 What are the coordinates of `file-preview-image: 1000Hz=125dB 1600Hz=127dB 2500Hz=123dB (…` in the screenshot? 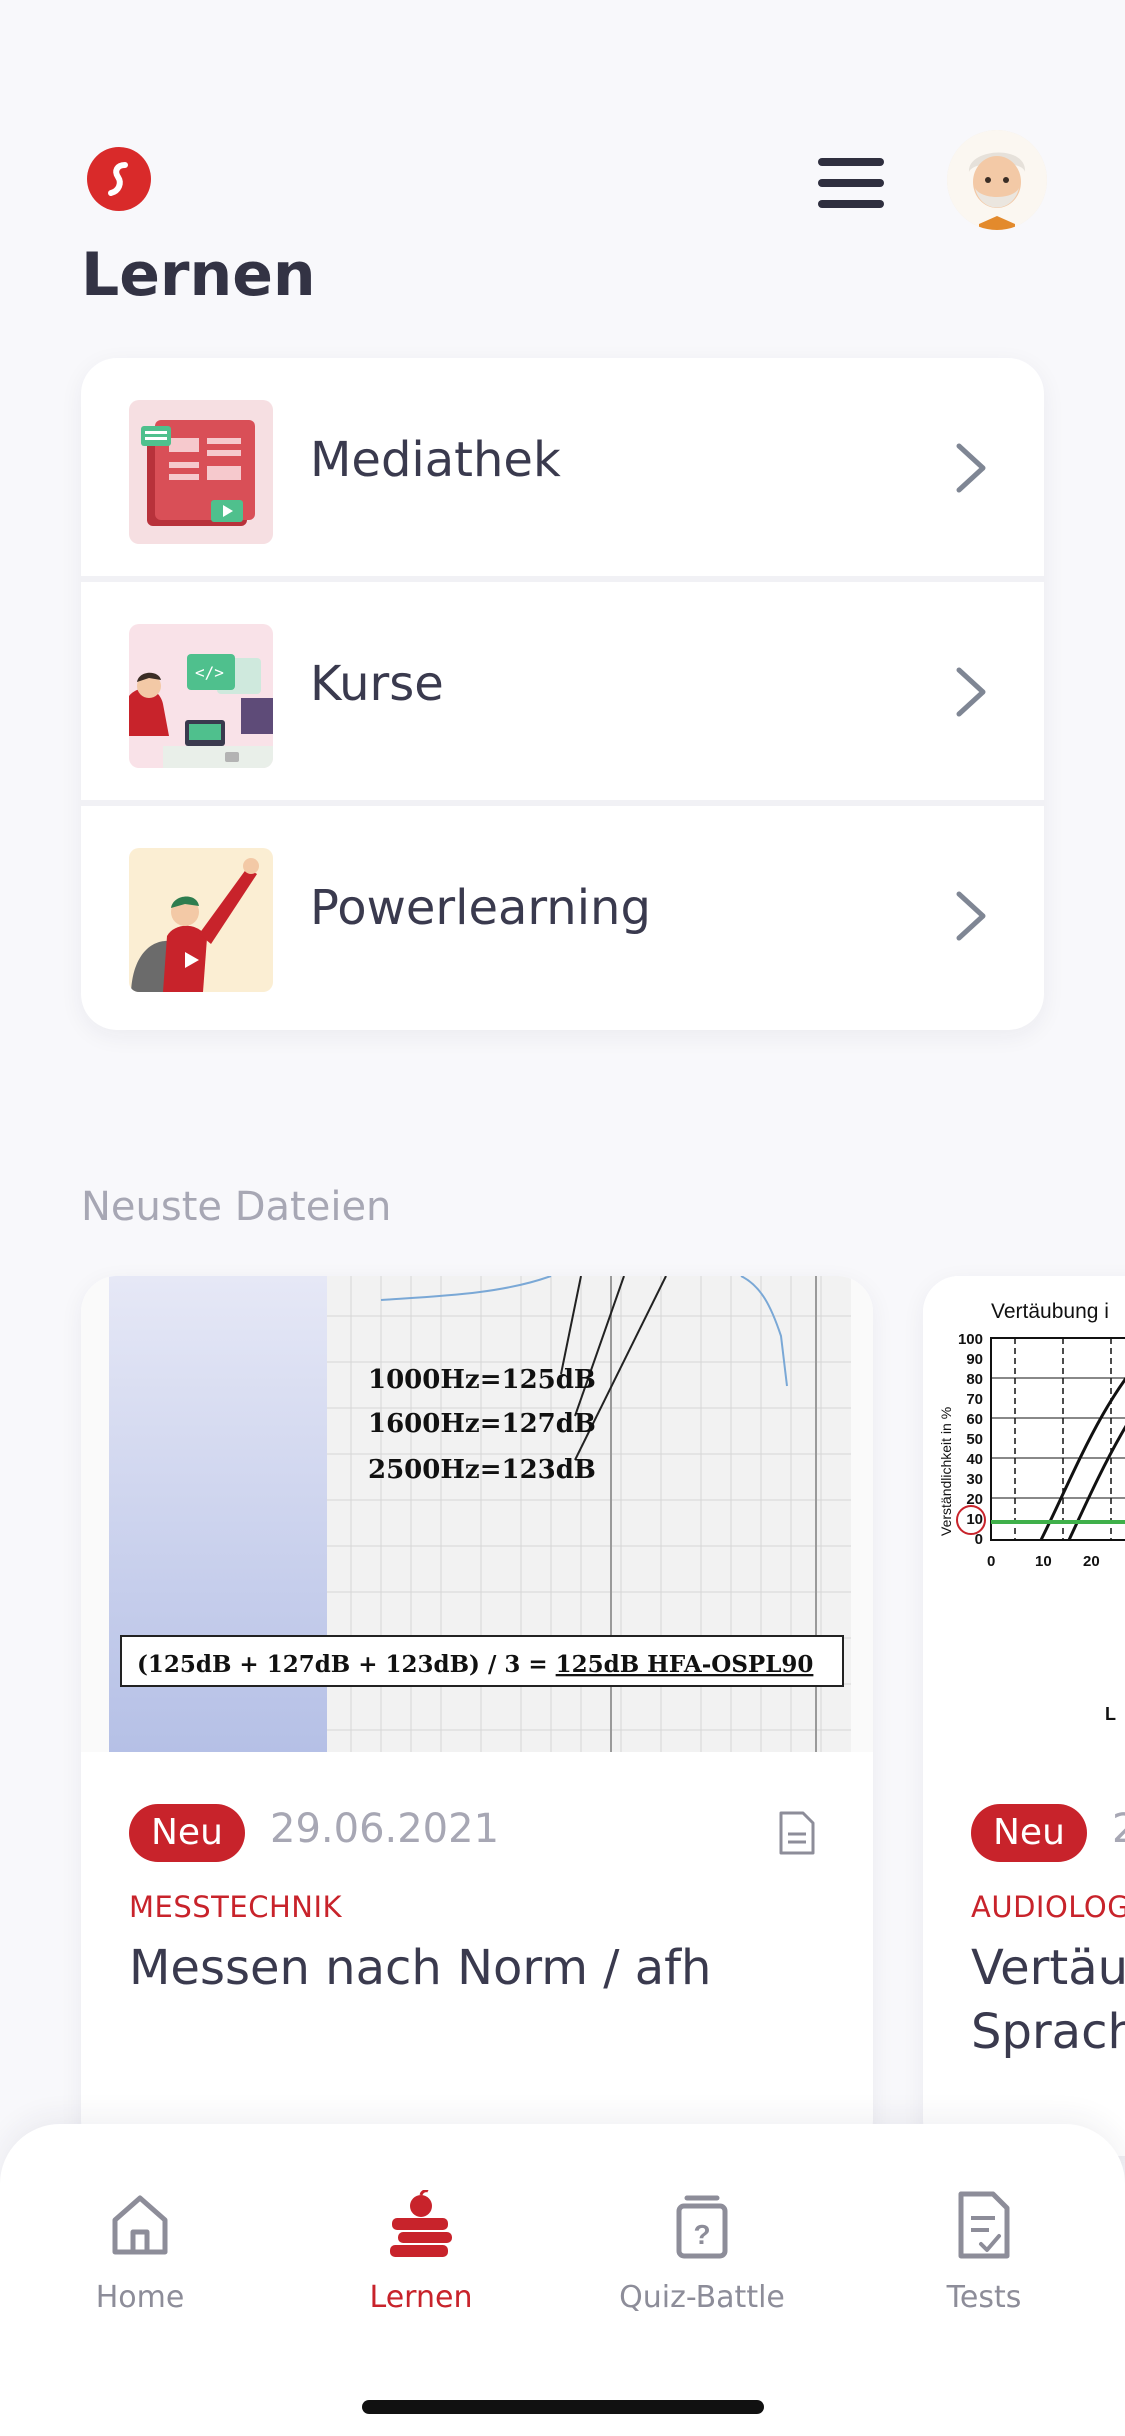 It's located at (477, 1514).